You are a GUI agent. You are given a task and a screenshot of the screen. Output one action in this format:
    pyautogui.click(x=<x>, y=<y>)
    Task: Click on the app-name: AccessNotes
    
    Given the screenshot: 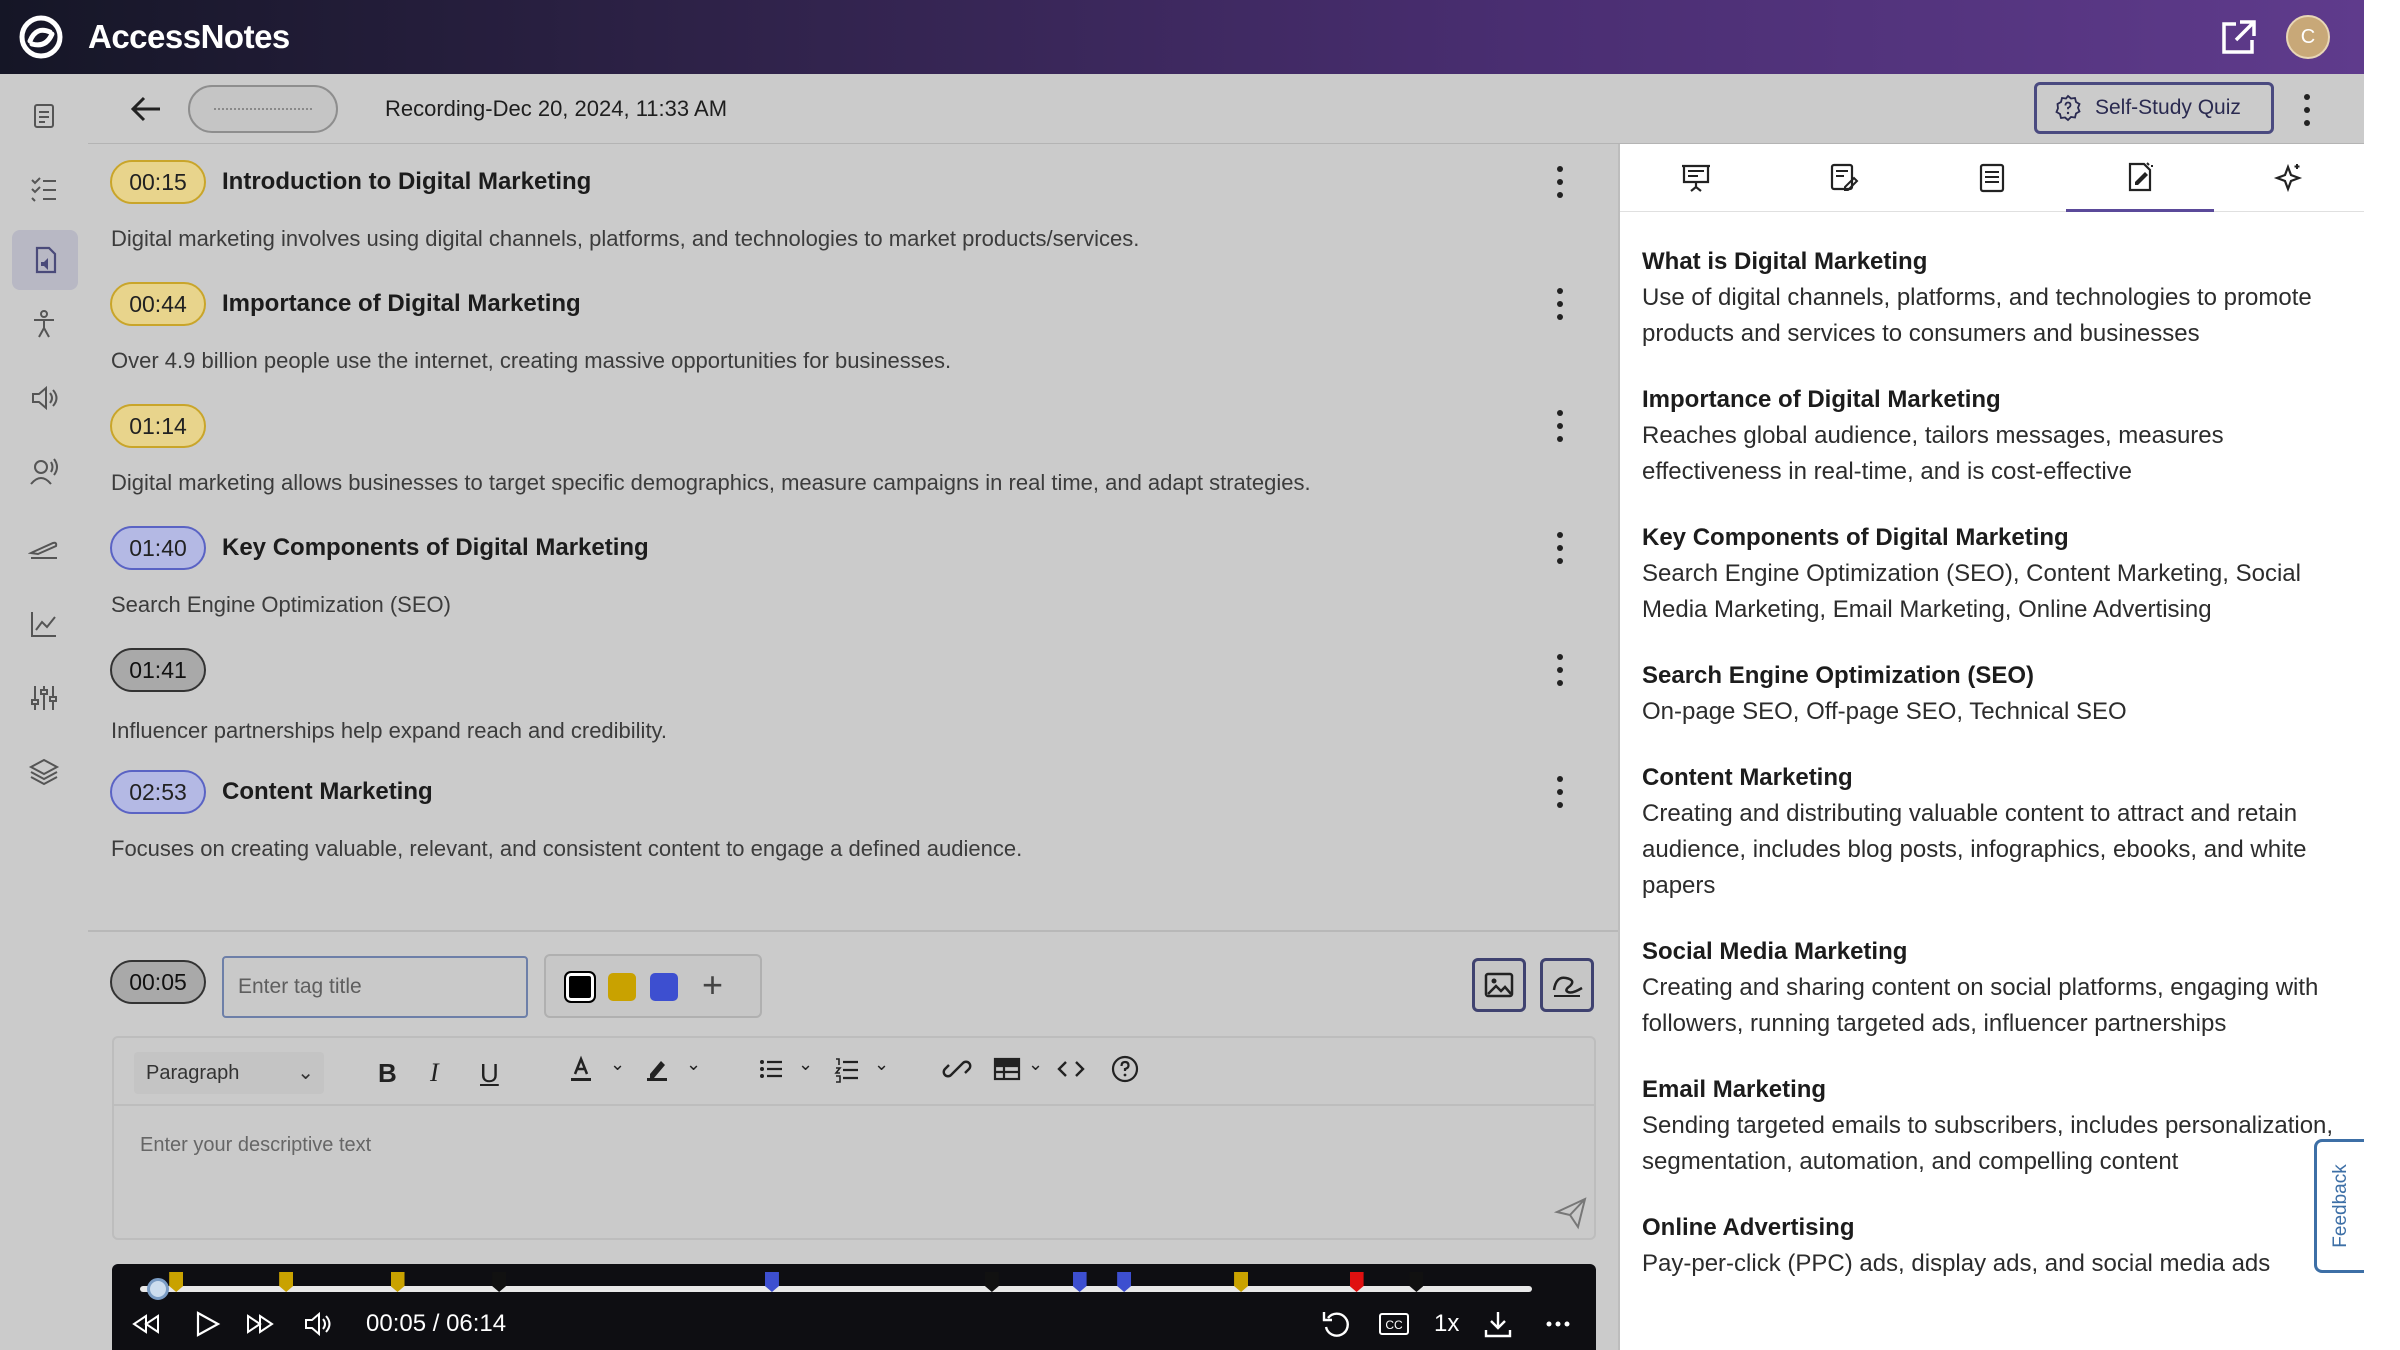 What is the action you would take?
    pyautogui.click(x=189, y=36)
    